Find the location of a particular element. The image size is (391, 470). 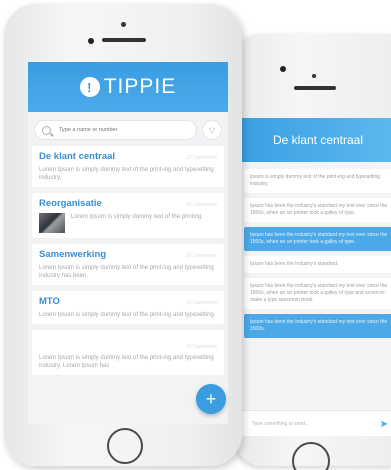

topic-title: Reorganisatie is located at coordinates (70, 203).